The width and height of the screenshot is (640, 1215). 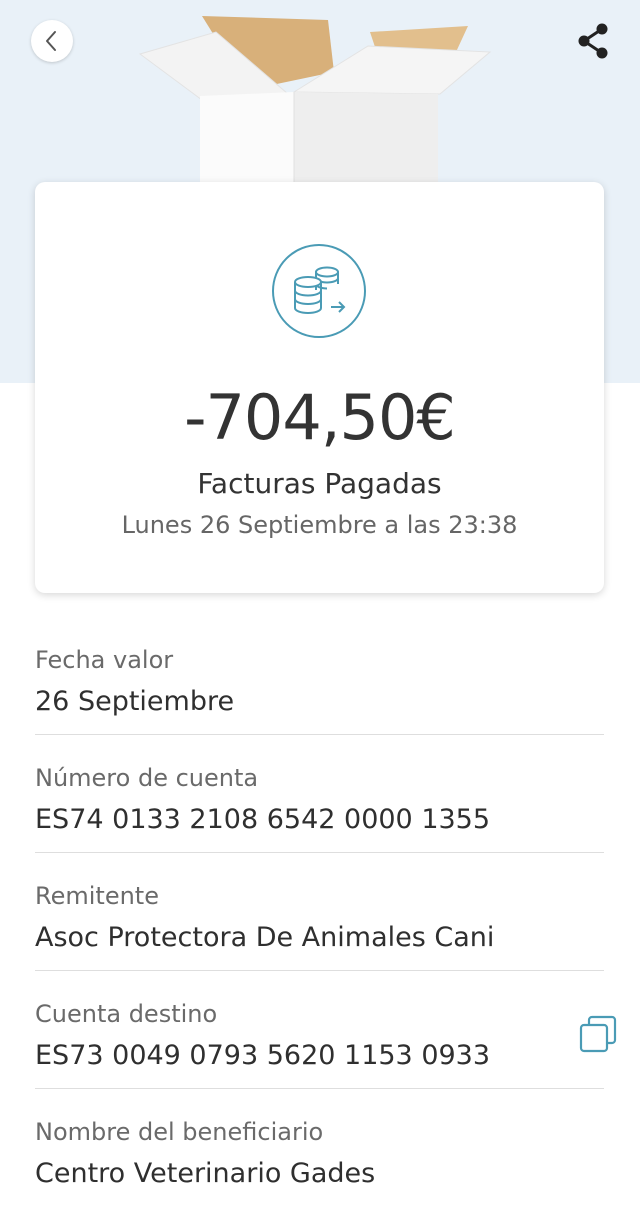 What do you see at coordinates (319, 291) in the screenshot?
I see `coins-transfer-icon` at bounding box center [319, 291].